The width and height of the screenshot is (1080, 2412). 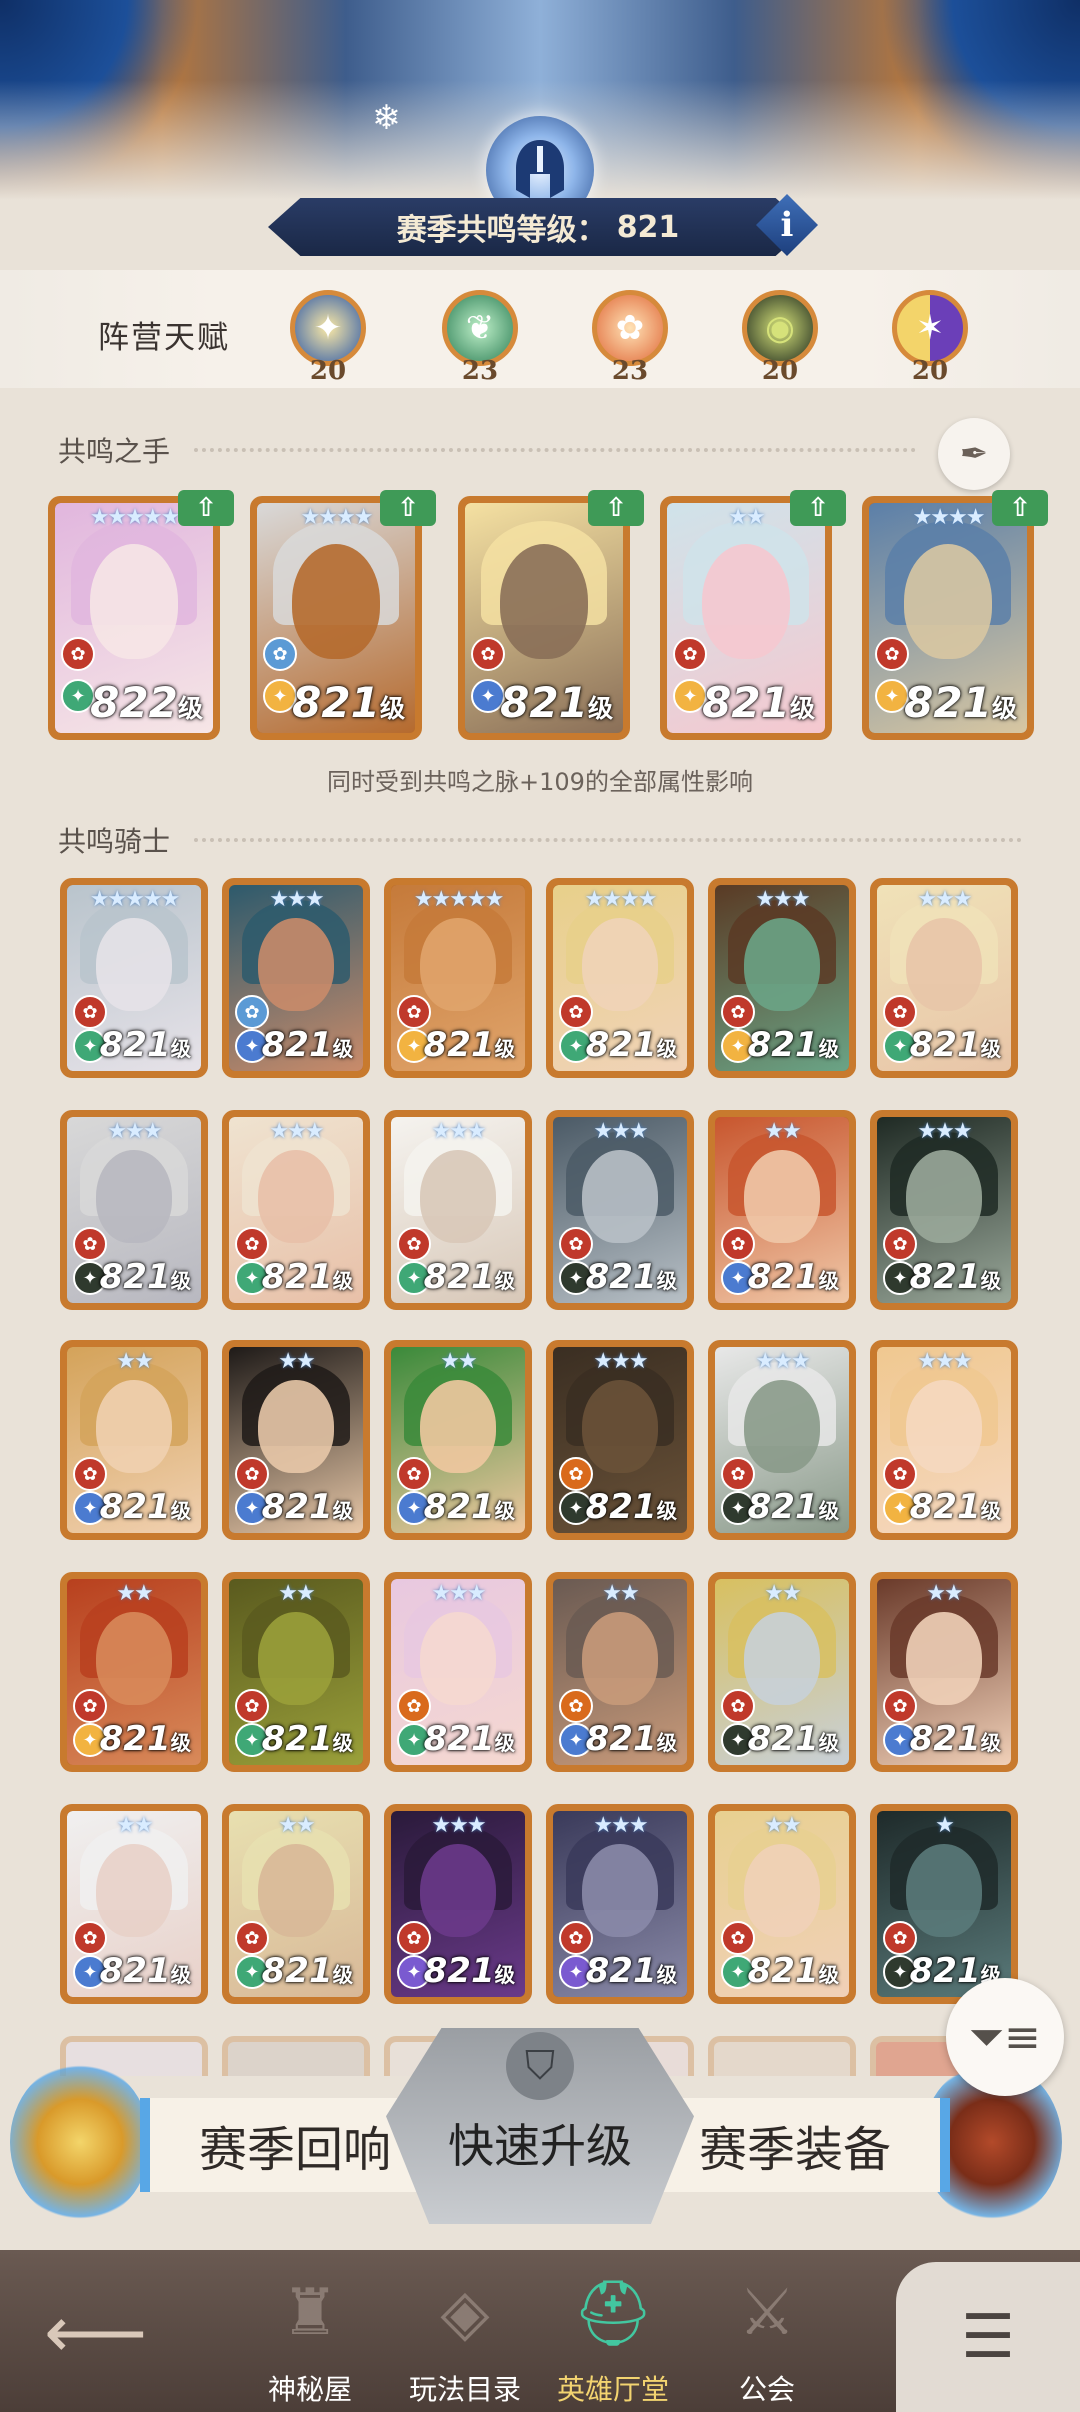 What do you see at coordinates (930, 328) in the screenshot?
I see `celestial-hypogean-icon: ✶` at bounding box center [930, 328].